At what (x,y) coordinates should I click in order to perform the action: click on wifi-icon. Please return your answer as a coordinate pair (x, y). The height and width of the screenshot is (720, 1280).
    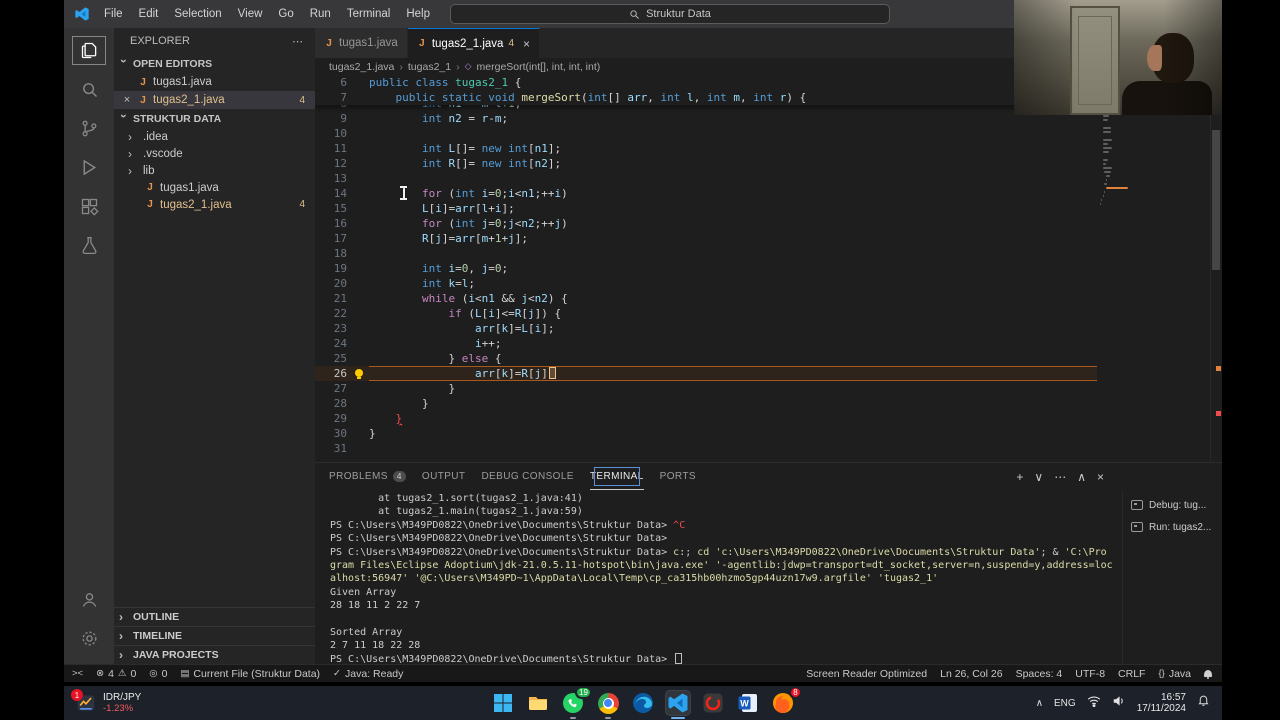
    Looking at the image, I should click on (1094, 703).